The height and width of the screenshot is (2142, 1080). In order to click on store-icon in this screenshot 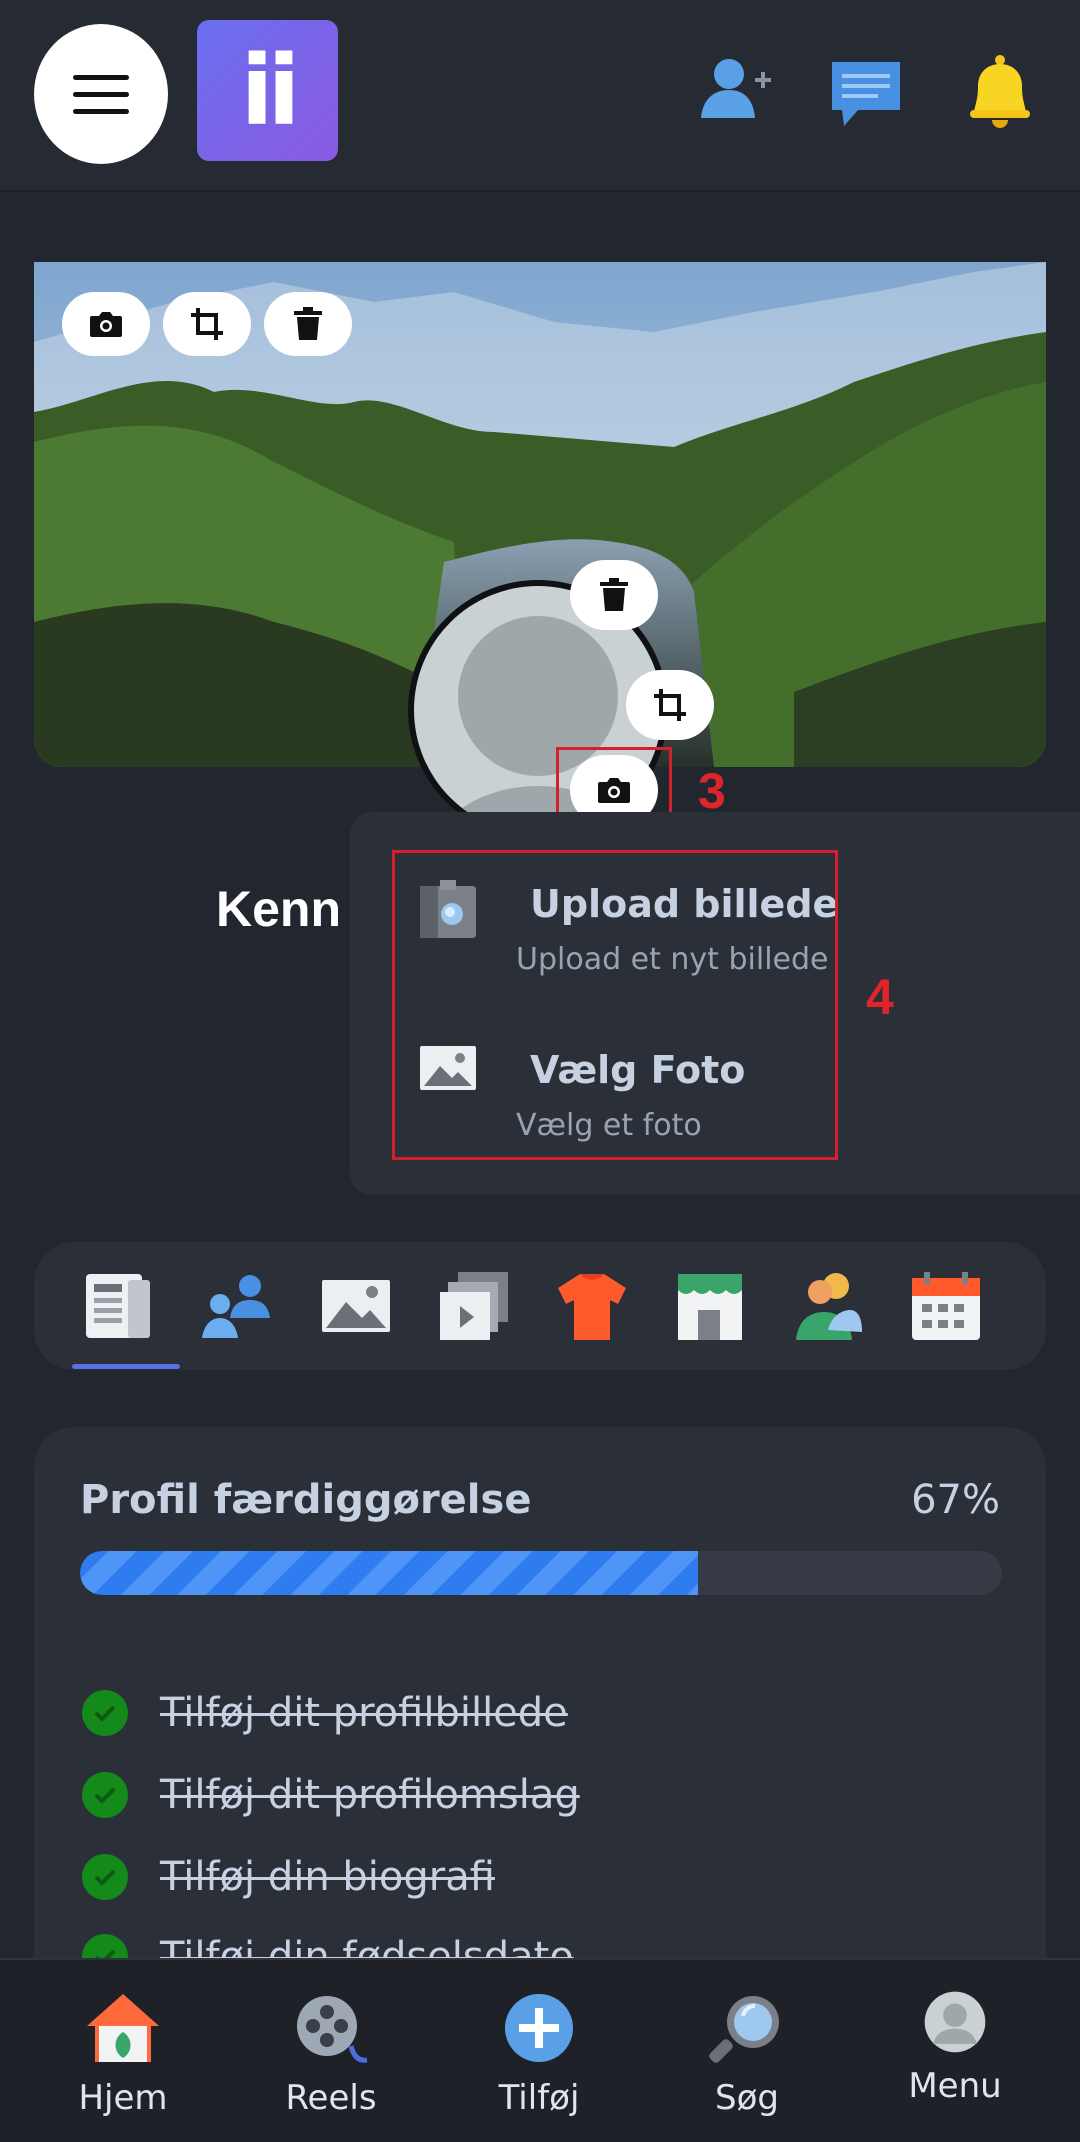, I will do `click(710, 1306)`.